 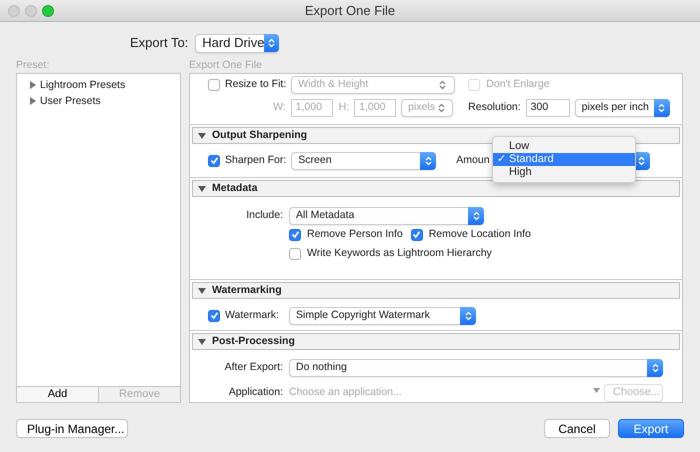 I want to click on checkbox-label: Watermark:, so click(x=252, y=315).